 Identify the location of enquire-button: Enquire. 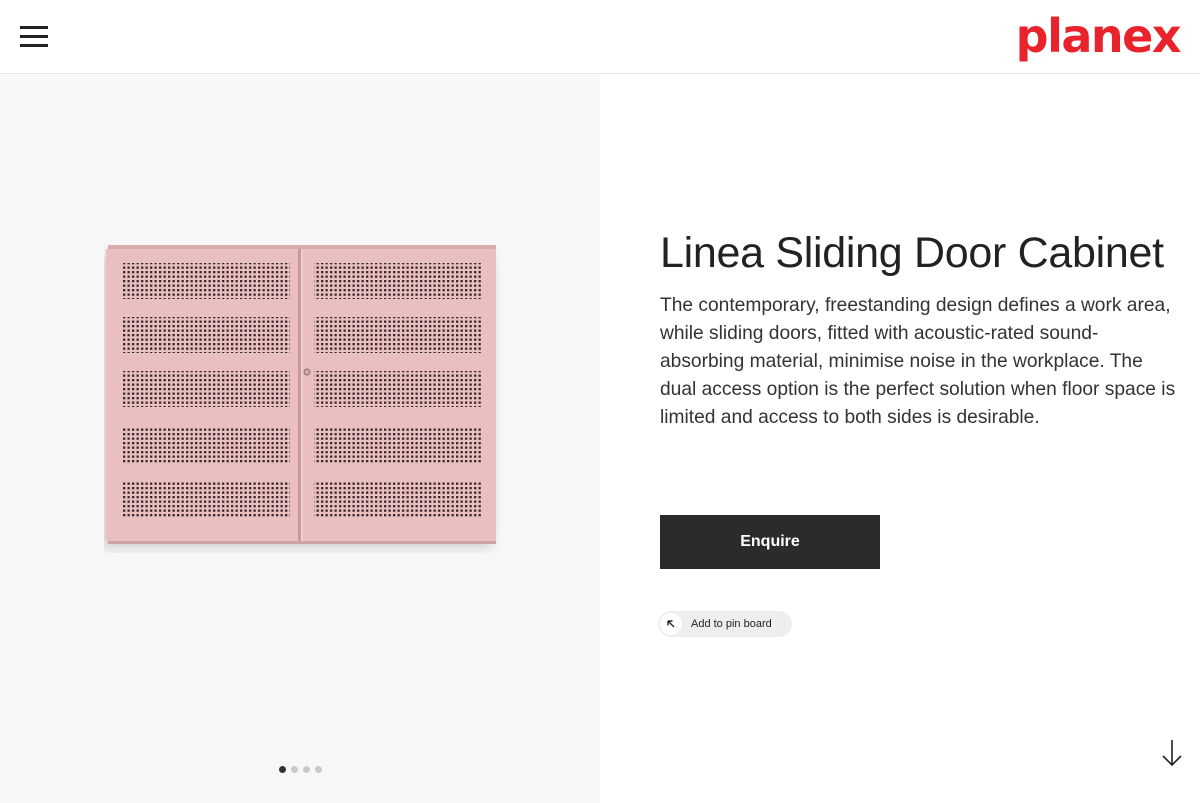
(770, 542).